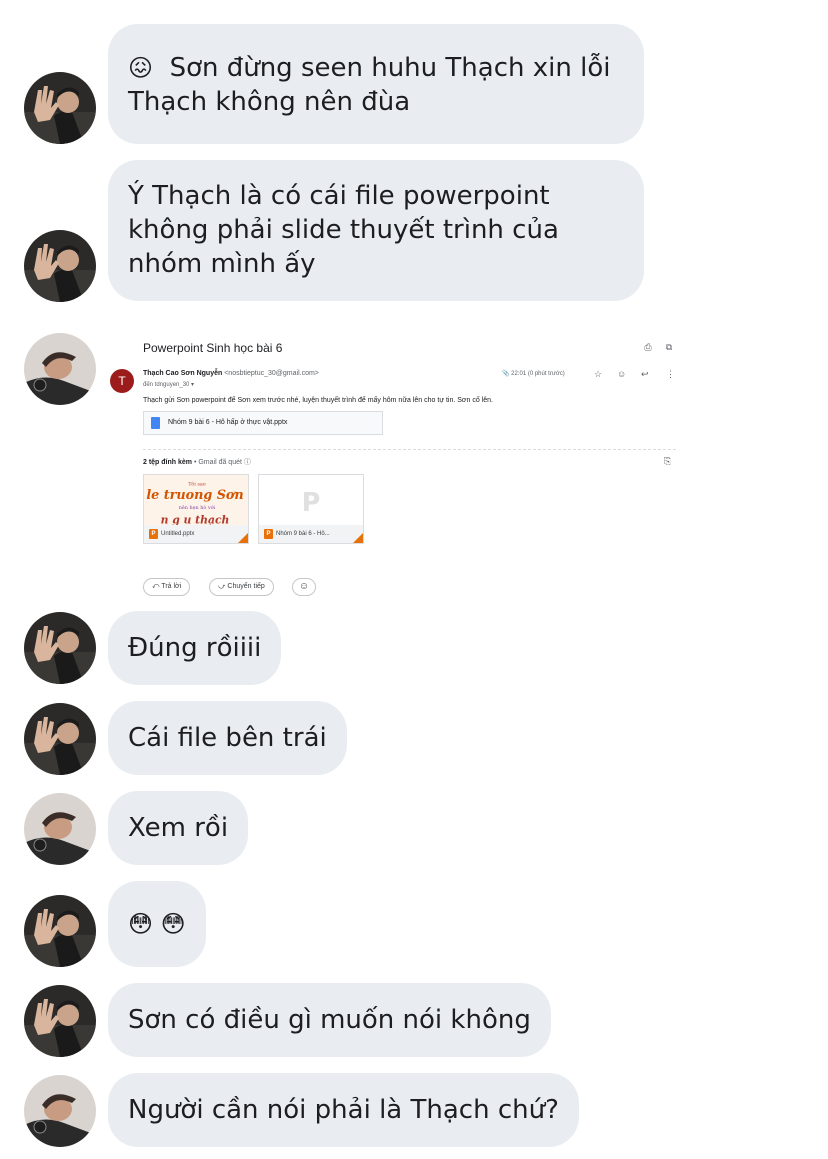 This screenshot has height=1159, width=828. I want to click on message-bubble: Đúng rồiiii, so click(195, 648).